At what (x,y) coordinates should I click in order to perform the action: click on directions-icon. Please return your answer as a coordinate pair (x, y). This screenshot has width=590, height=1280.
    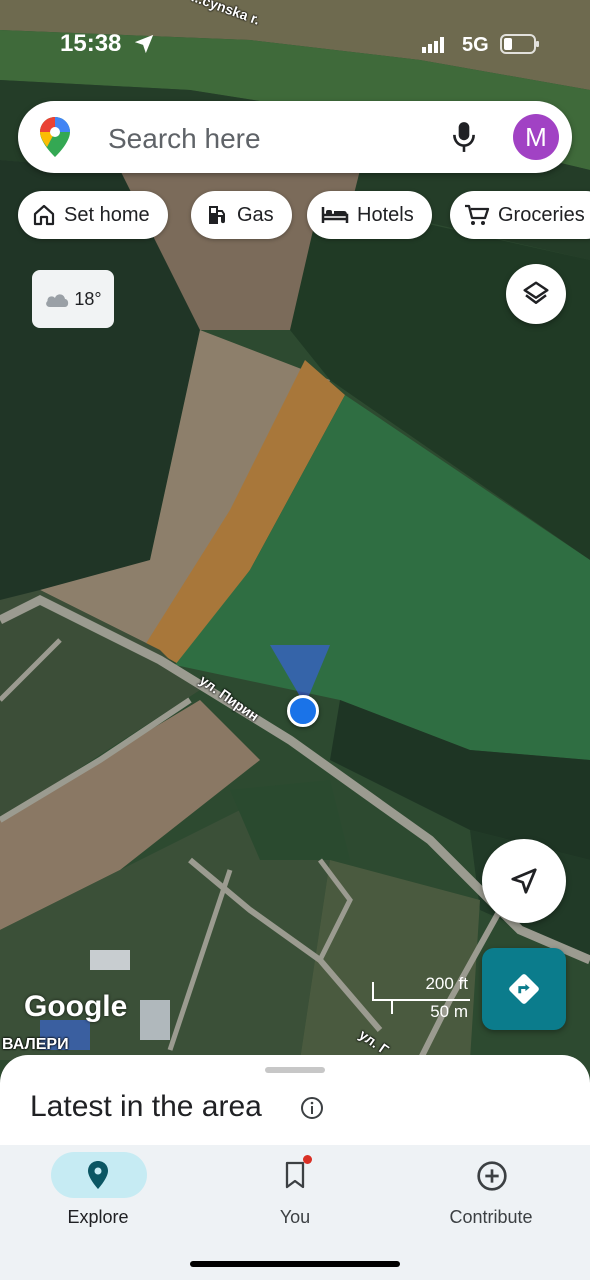
    Looking at the image, I should click on (524, 989).